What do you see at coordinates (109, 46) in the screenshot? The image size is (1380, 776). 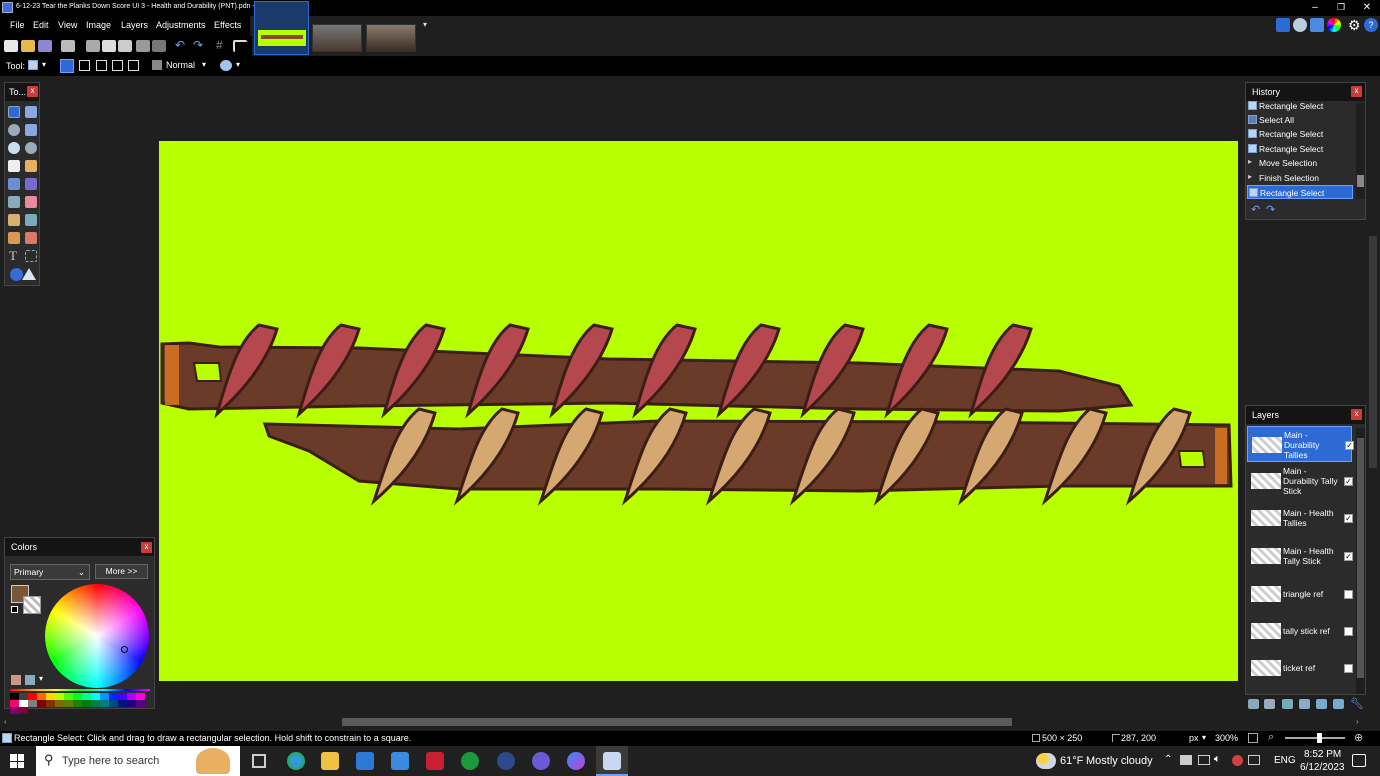 I see `copy-icon` at bounding box center [109, 46].